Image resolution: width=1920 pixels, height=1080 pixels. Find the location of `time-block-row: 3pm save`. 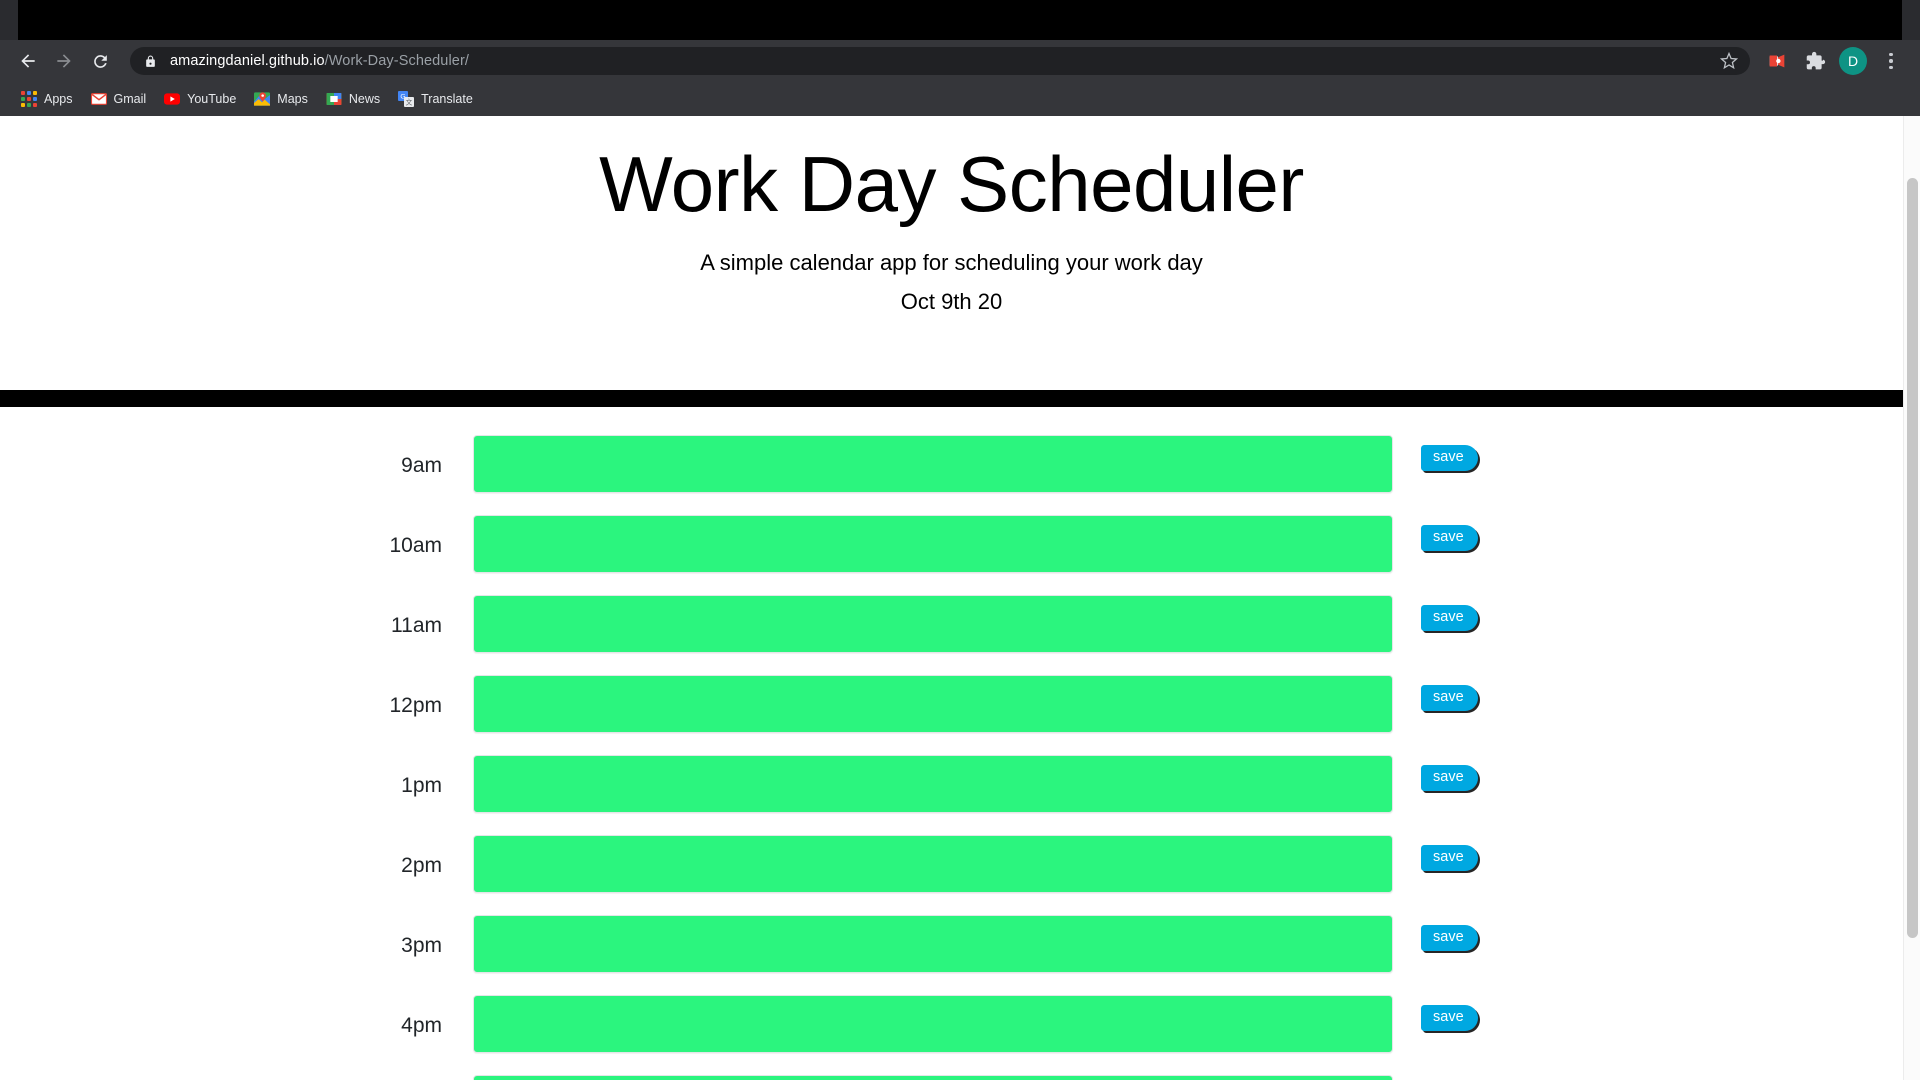

time-block-row: 3pm save is located at coordinates (951, 954).